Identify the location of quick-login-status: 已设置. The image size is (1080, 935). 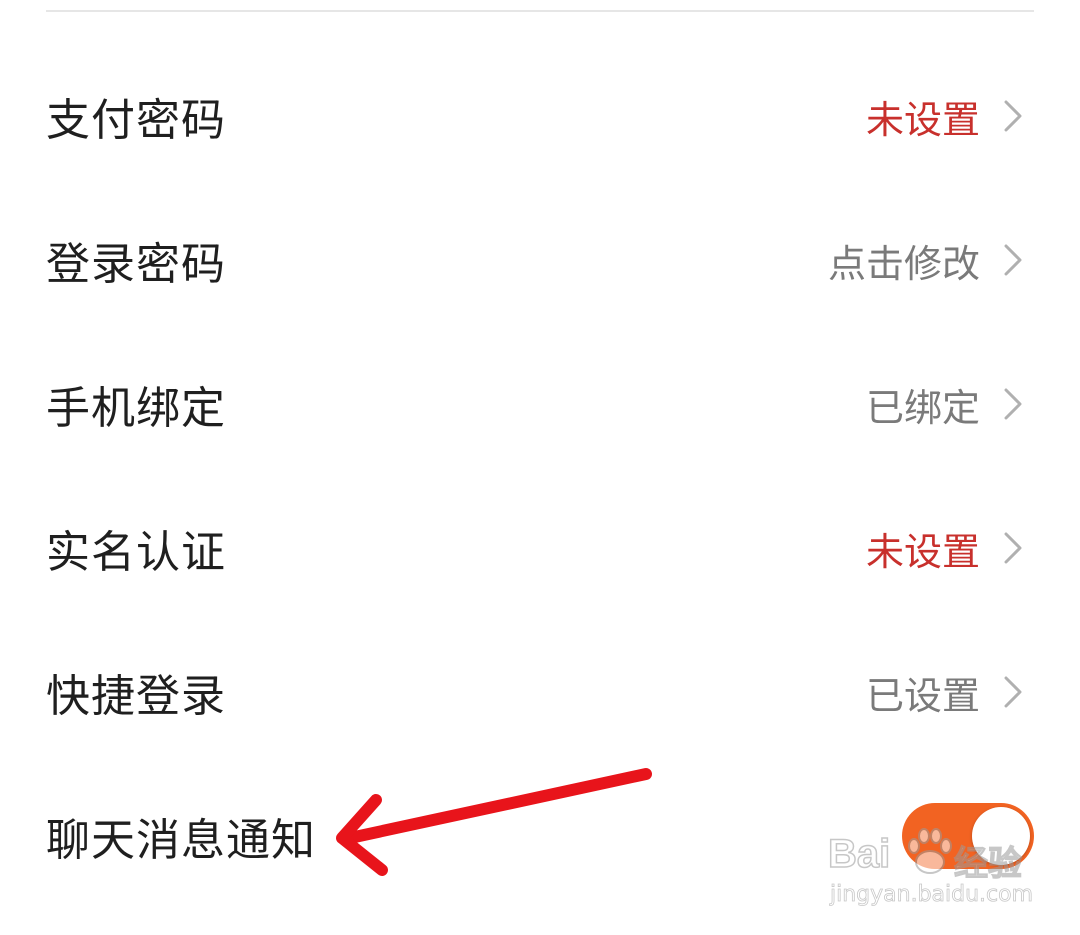
(922, 695).